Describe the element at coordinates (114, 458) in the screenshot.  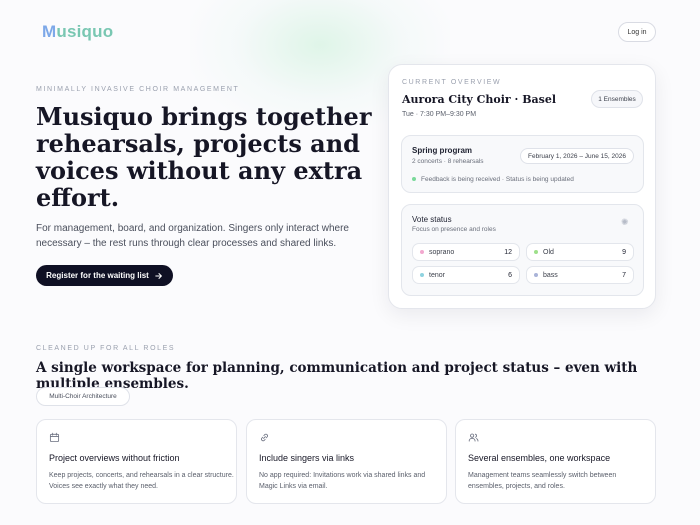
I see `feature-title: Project overviews without friction` at that location.